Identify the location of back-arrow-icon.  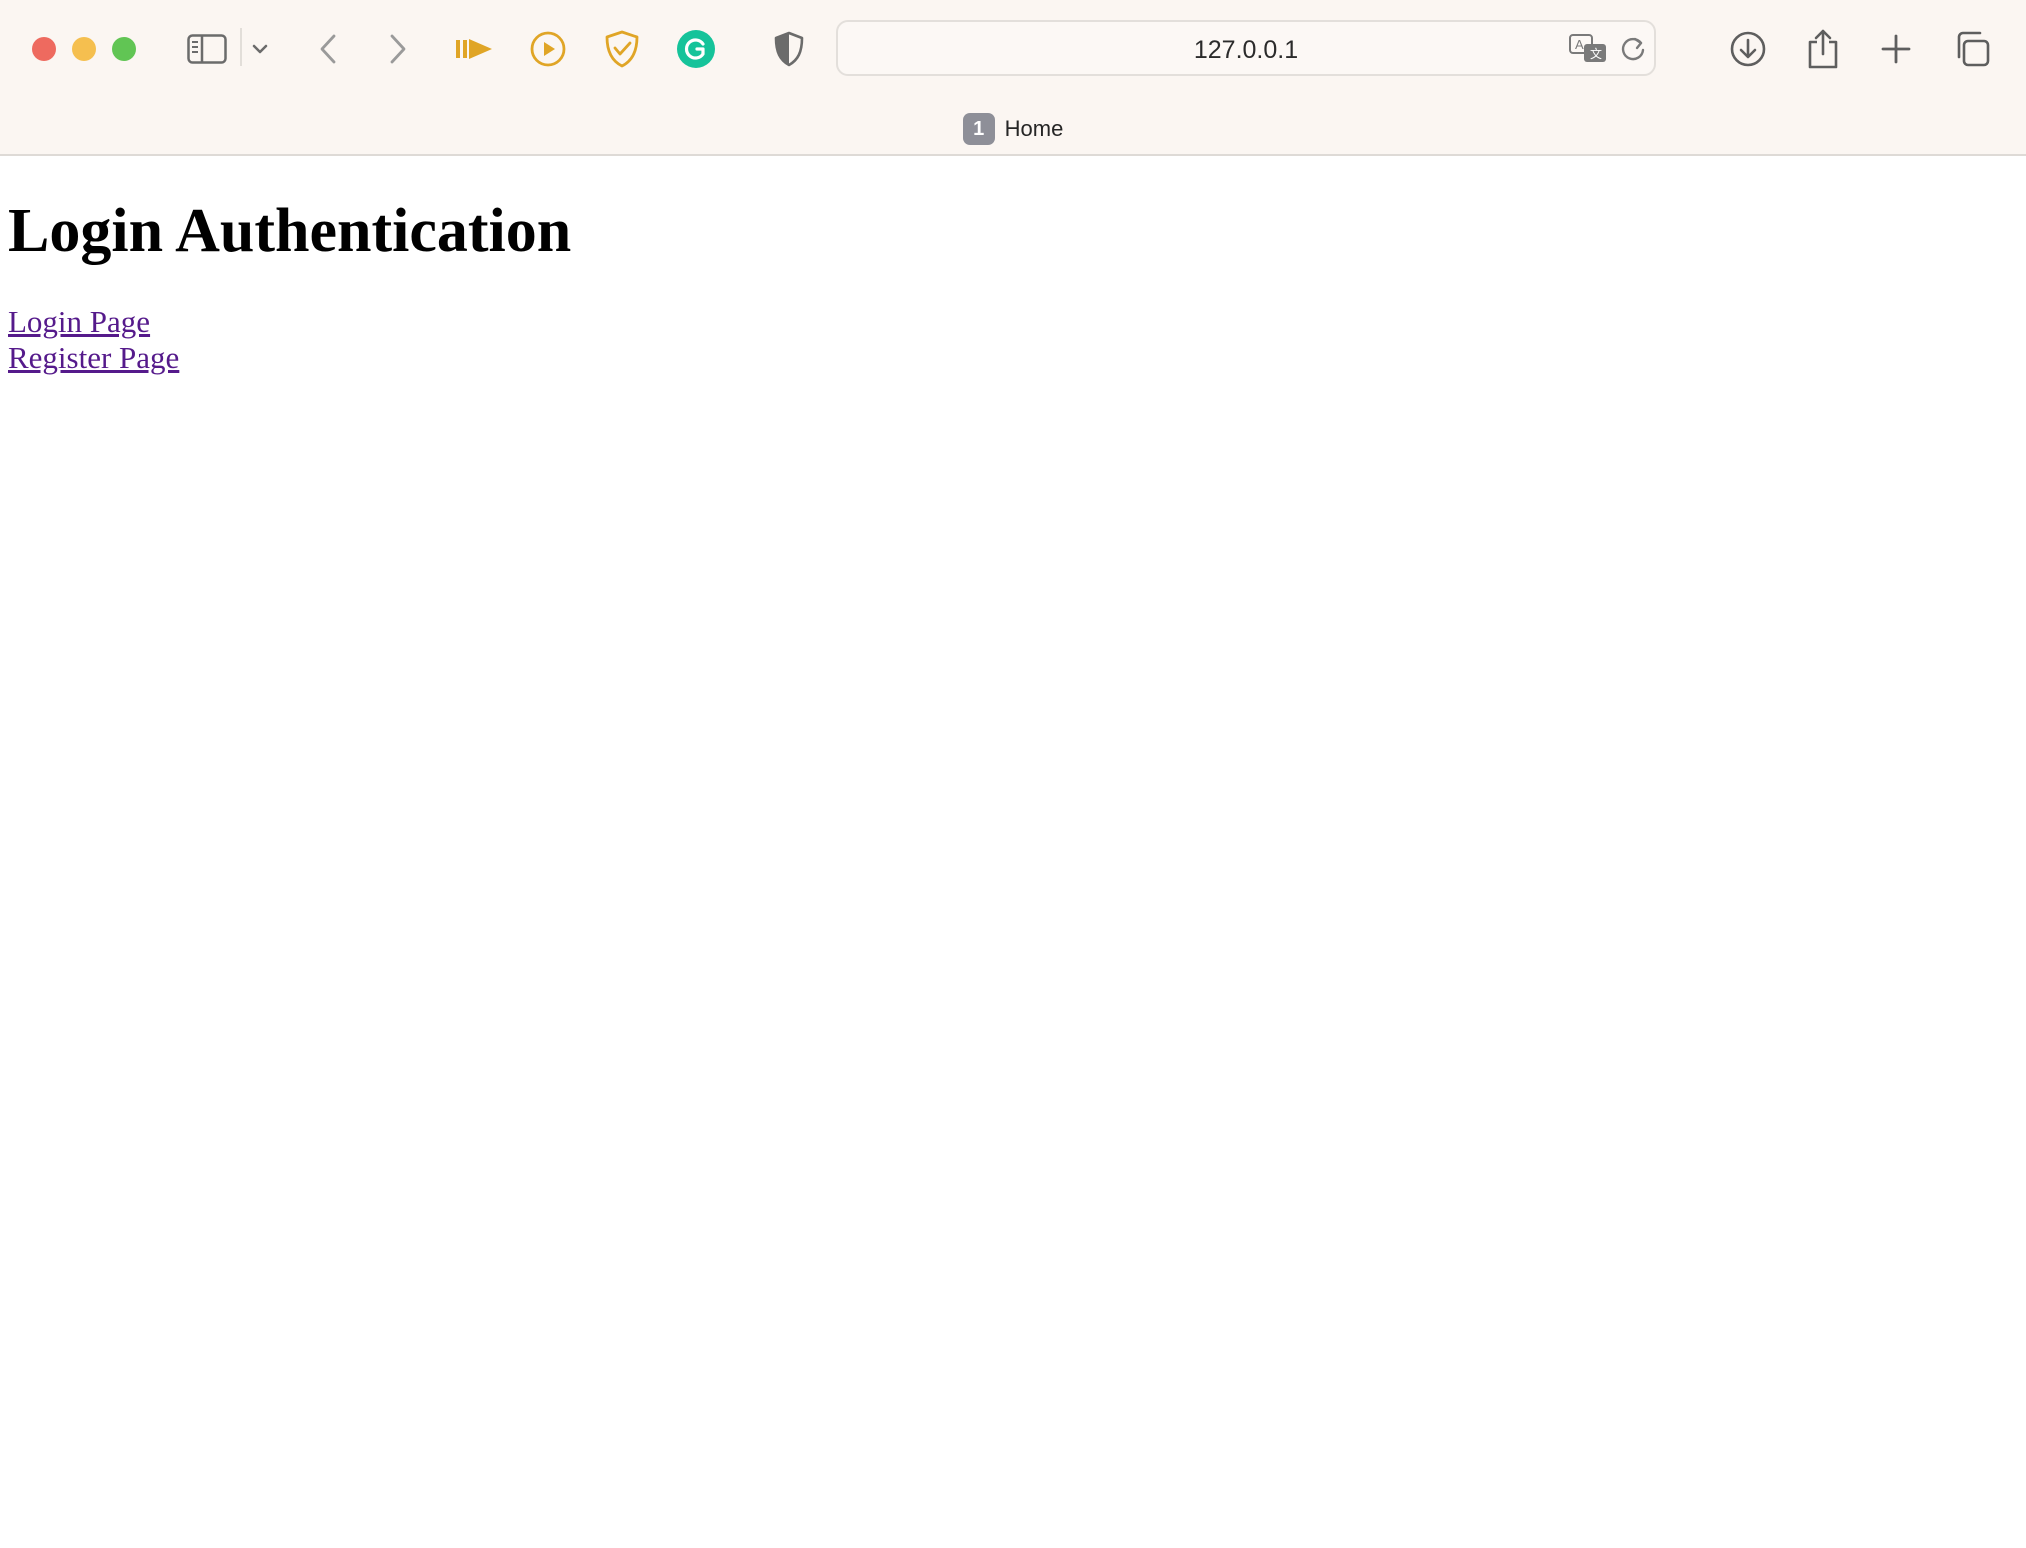
(328, 49).